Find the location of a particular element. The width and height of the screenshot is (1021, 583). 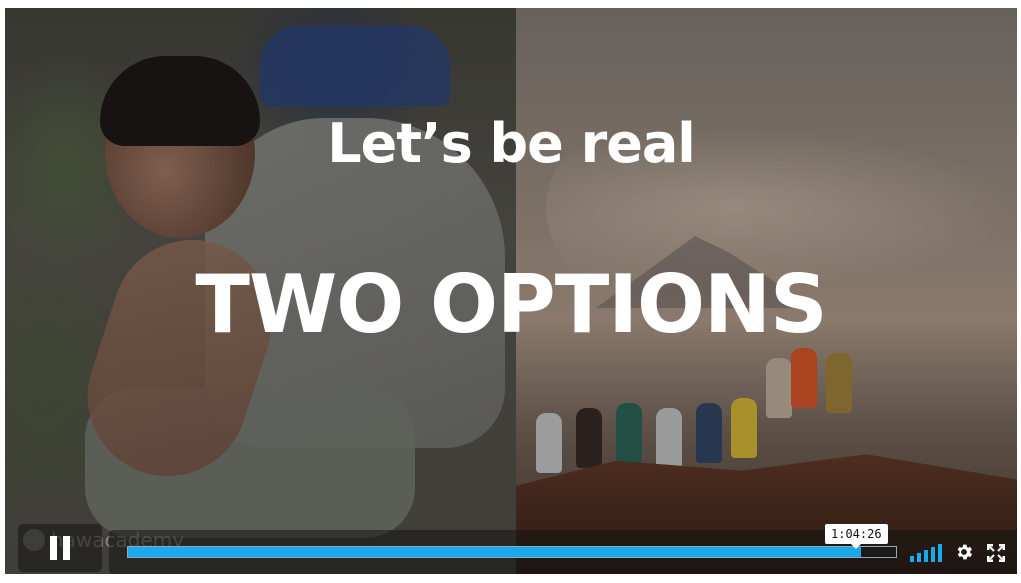

settings-button is located at coordinates (964, 551).